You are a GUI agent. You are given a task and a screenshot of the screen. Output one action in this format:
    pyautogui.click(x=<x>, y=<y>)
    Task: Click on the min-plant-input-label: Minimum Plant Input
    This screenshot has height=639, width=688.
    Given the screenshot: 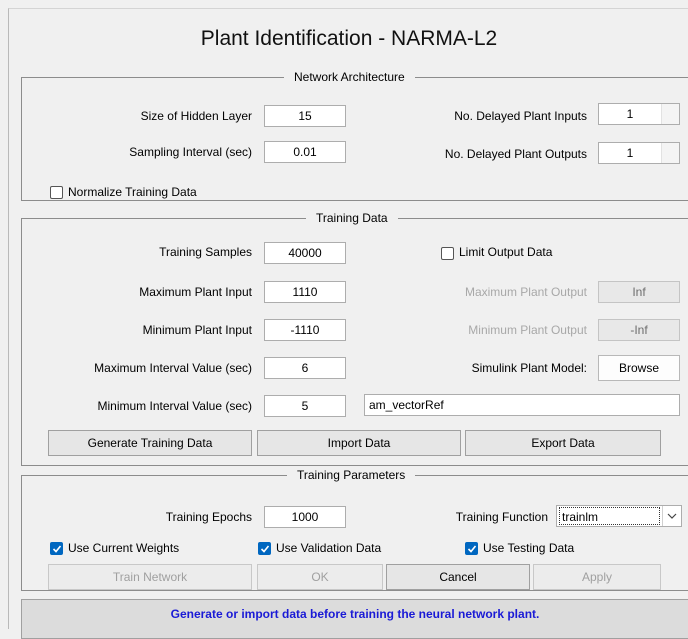 What is the action you would take?
    pyautogui.click(x=197, y=330)
    